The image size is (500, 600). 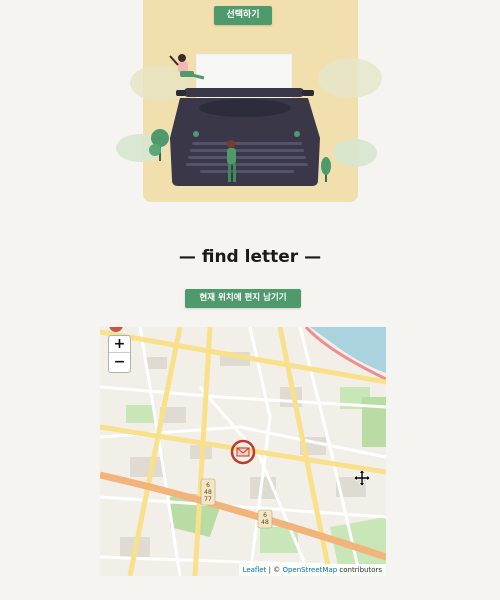 What do you see at coordinates (255, 570) in the screenshot?
I see `leaflet-link: Leaflet` at bounding box center [255, 570].